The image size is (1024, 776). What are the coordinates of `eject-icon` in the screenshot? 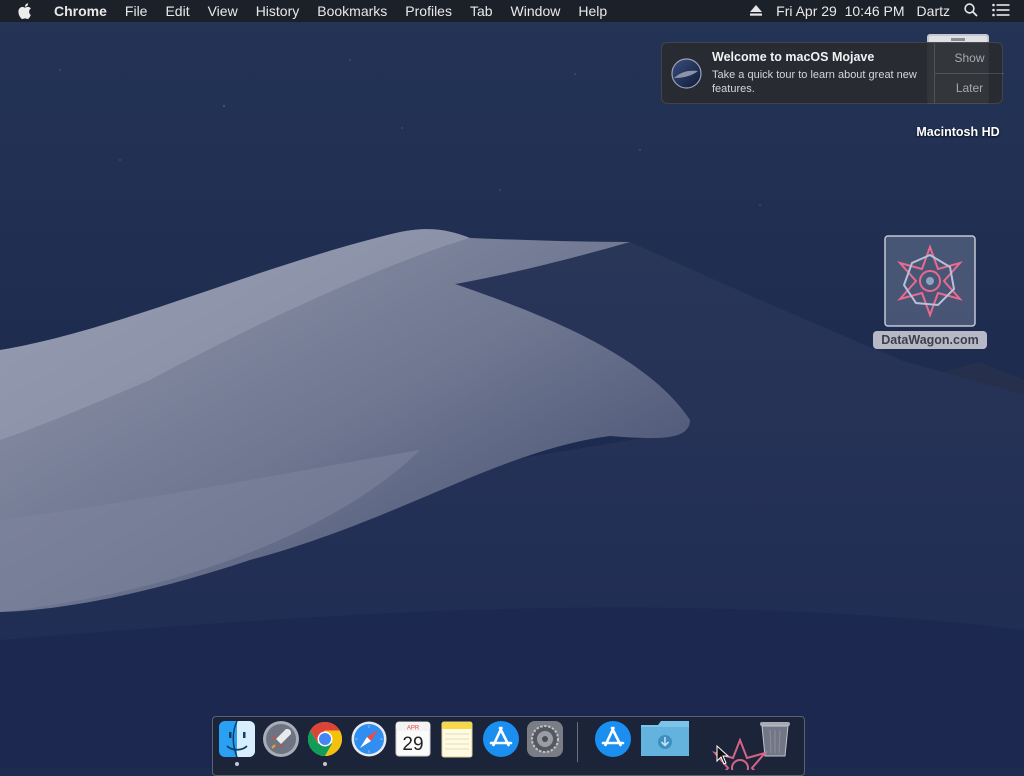 It's located at (756, 11).